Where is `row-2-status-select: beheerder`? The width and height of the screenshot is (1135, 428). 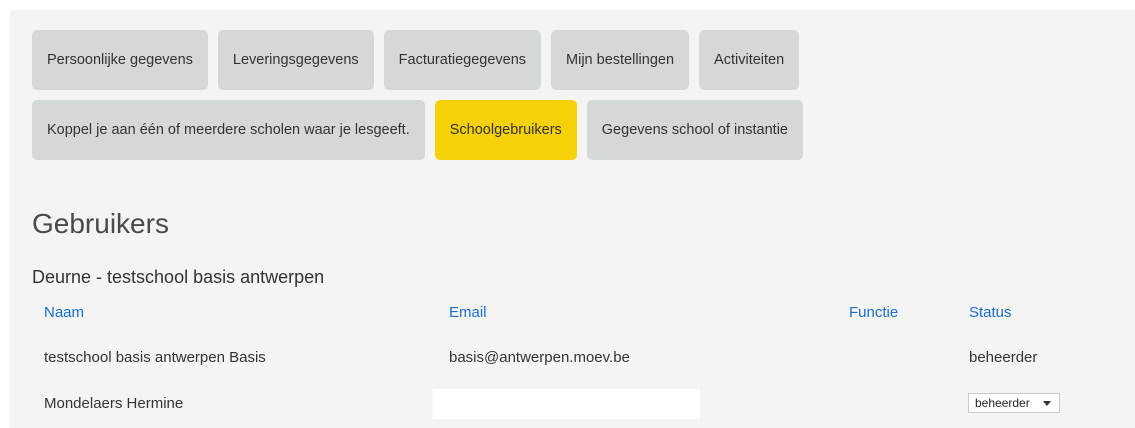
row-2-status-select: beheerder is located at coordinates (1014, 403).